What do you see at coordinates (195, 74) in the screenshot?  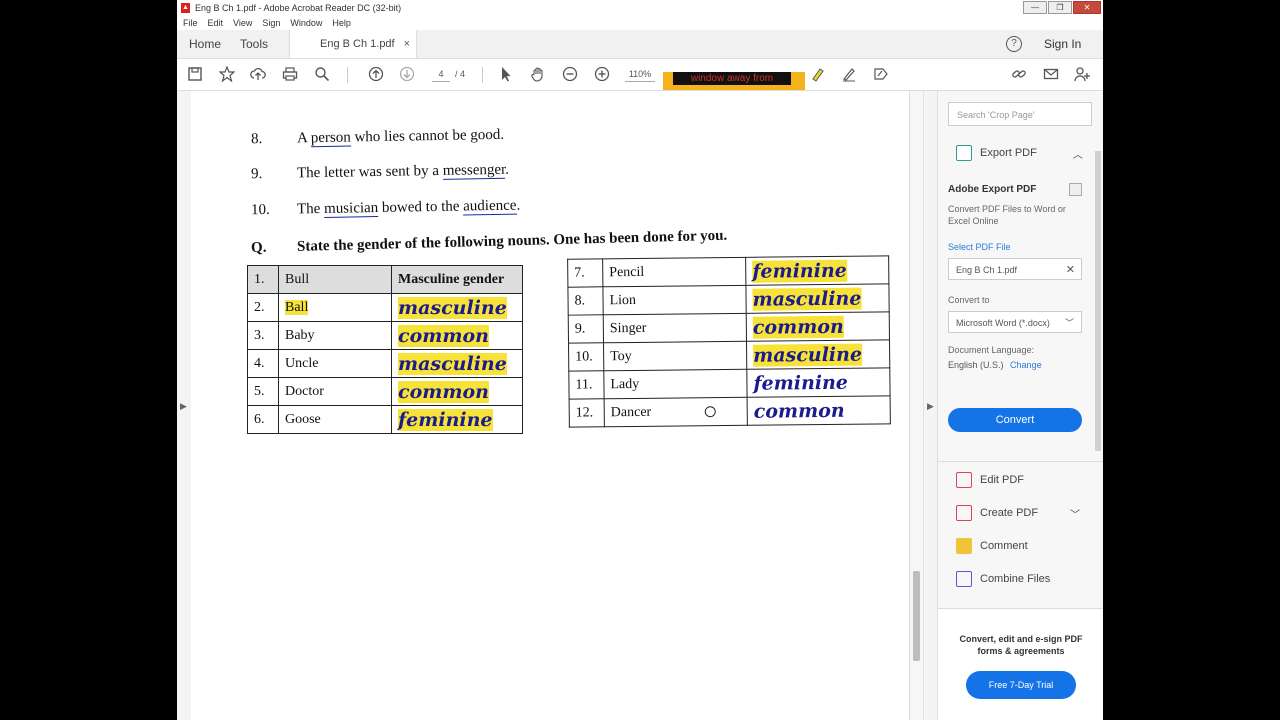 I see `save-icon` at bounding box center [195, 74].